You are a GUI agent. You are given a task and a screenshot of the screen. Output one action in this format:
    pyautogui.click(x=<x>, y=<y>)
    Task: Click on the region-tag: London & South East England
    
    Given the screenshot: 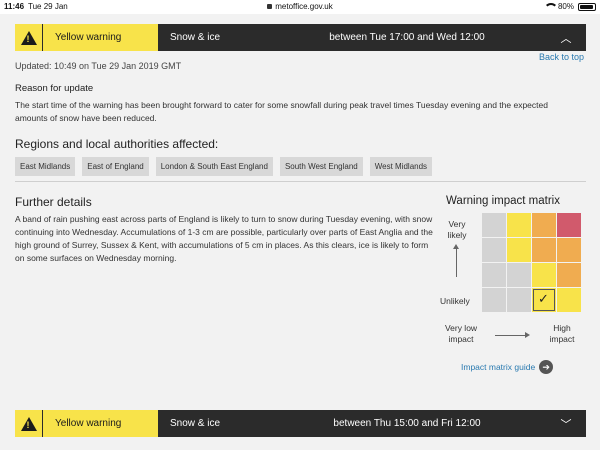 What is the action you would take?
    pyautogui.click(x=214, y=166)
    